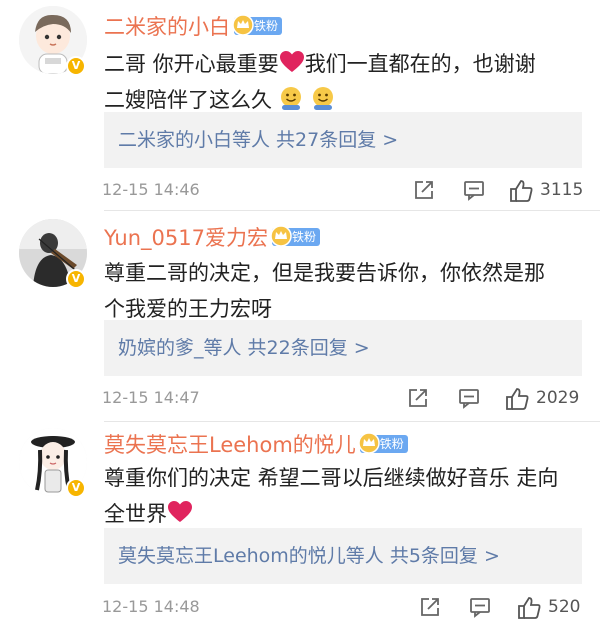  I want to click on reply-summary-link: 奶嫔的爹_等人 共22条回复 >, so click(343, 348).